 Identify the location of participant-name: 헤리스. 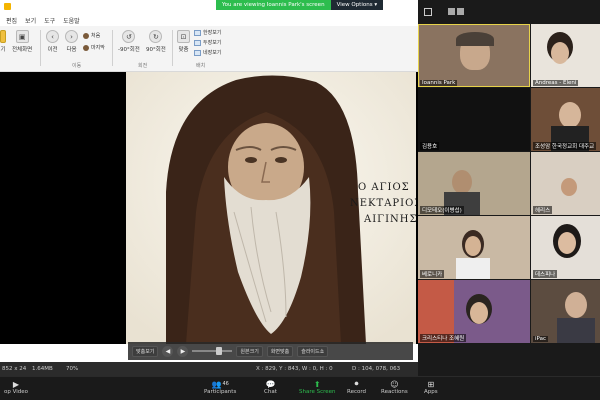
(543, 210).